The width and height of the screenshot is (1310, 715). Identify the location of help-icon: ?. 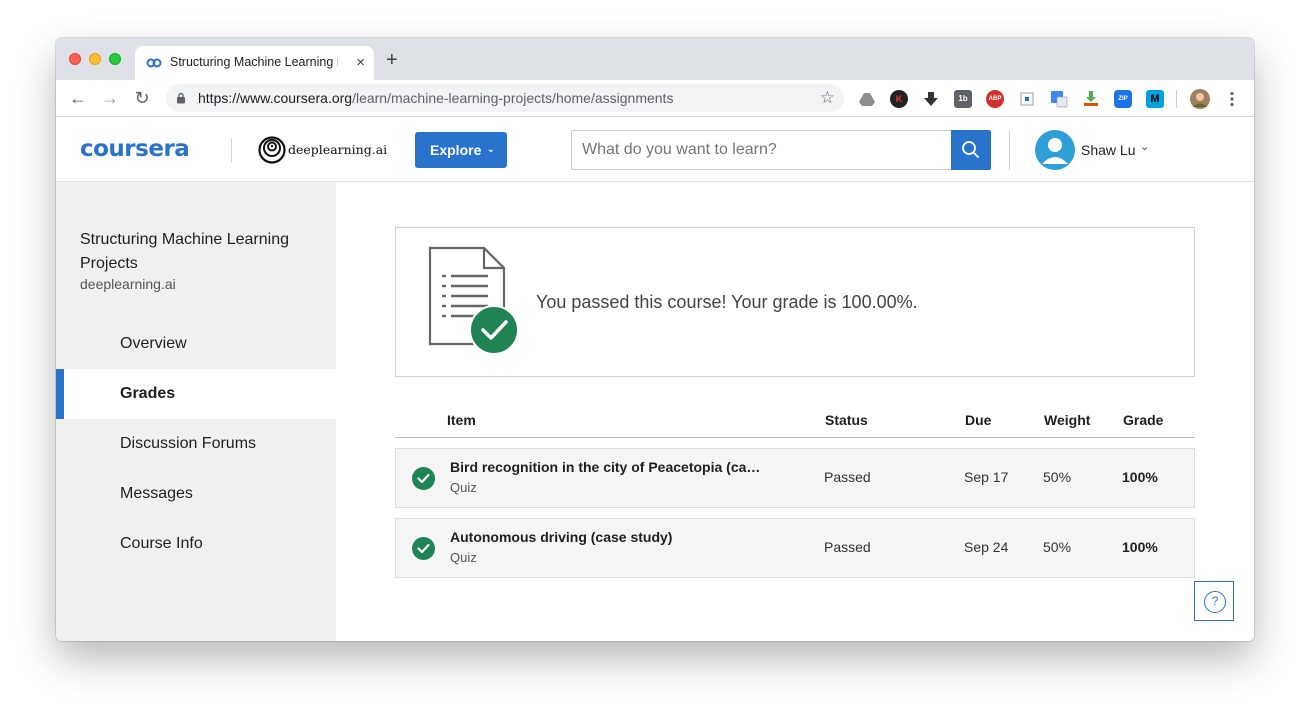
(1215, 602).